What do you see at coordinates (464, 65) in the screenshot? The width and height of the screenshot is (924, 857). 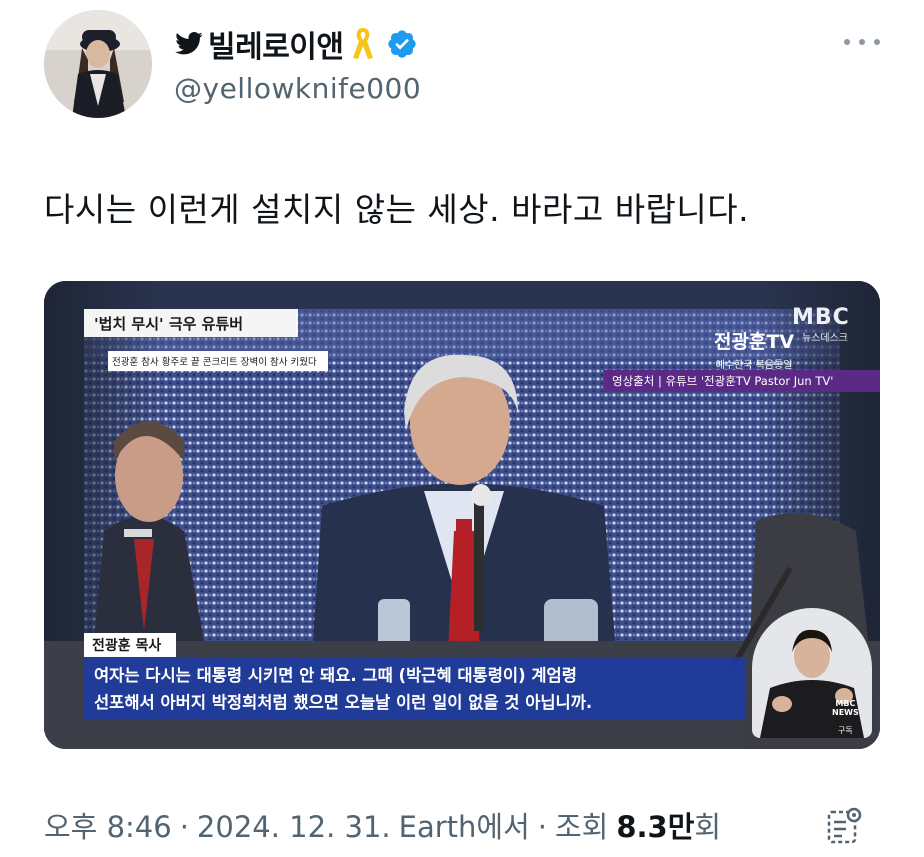 I see `tweet-header: 빌레로이앤 @yellowknife000` at bounding box center [464, 65].